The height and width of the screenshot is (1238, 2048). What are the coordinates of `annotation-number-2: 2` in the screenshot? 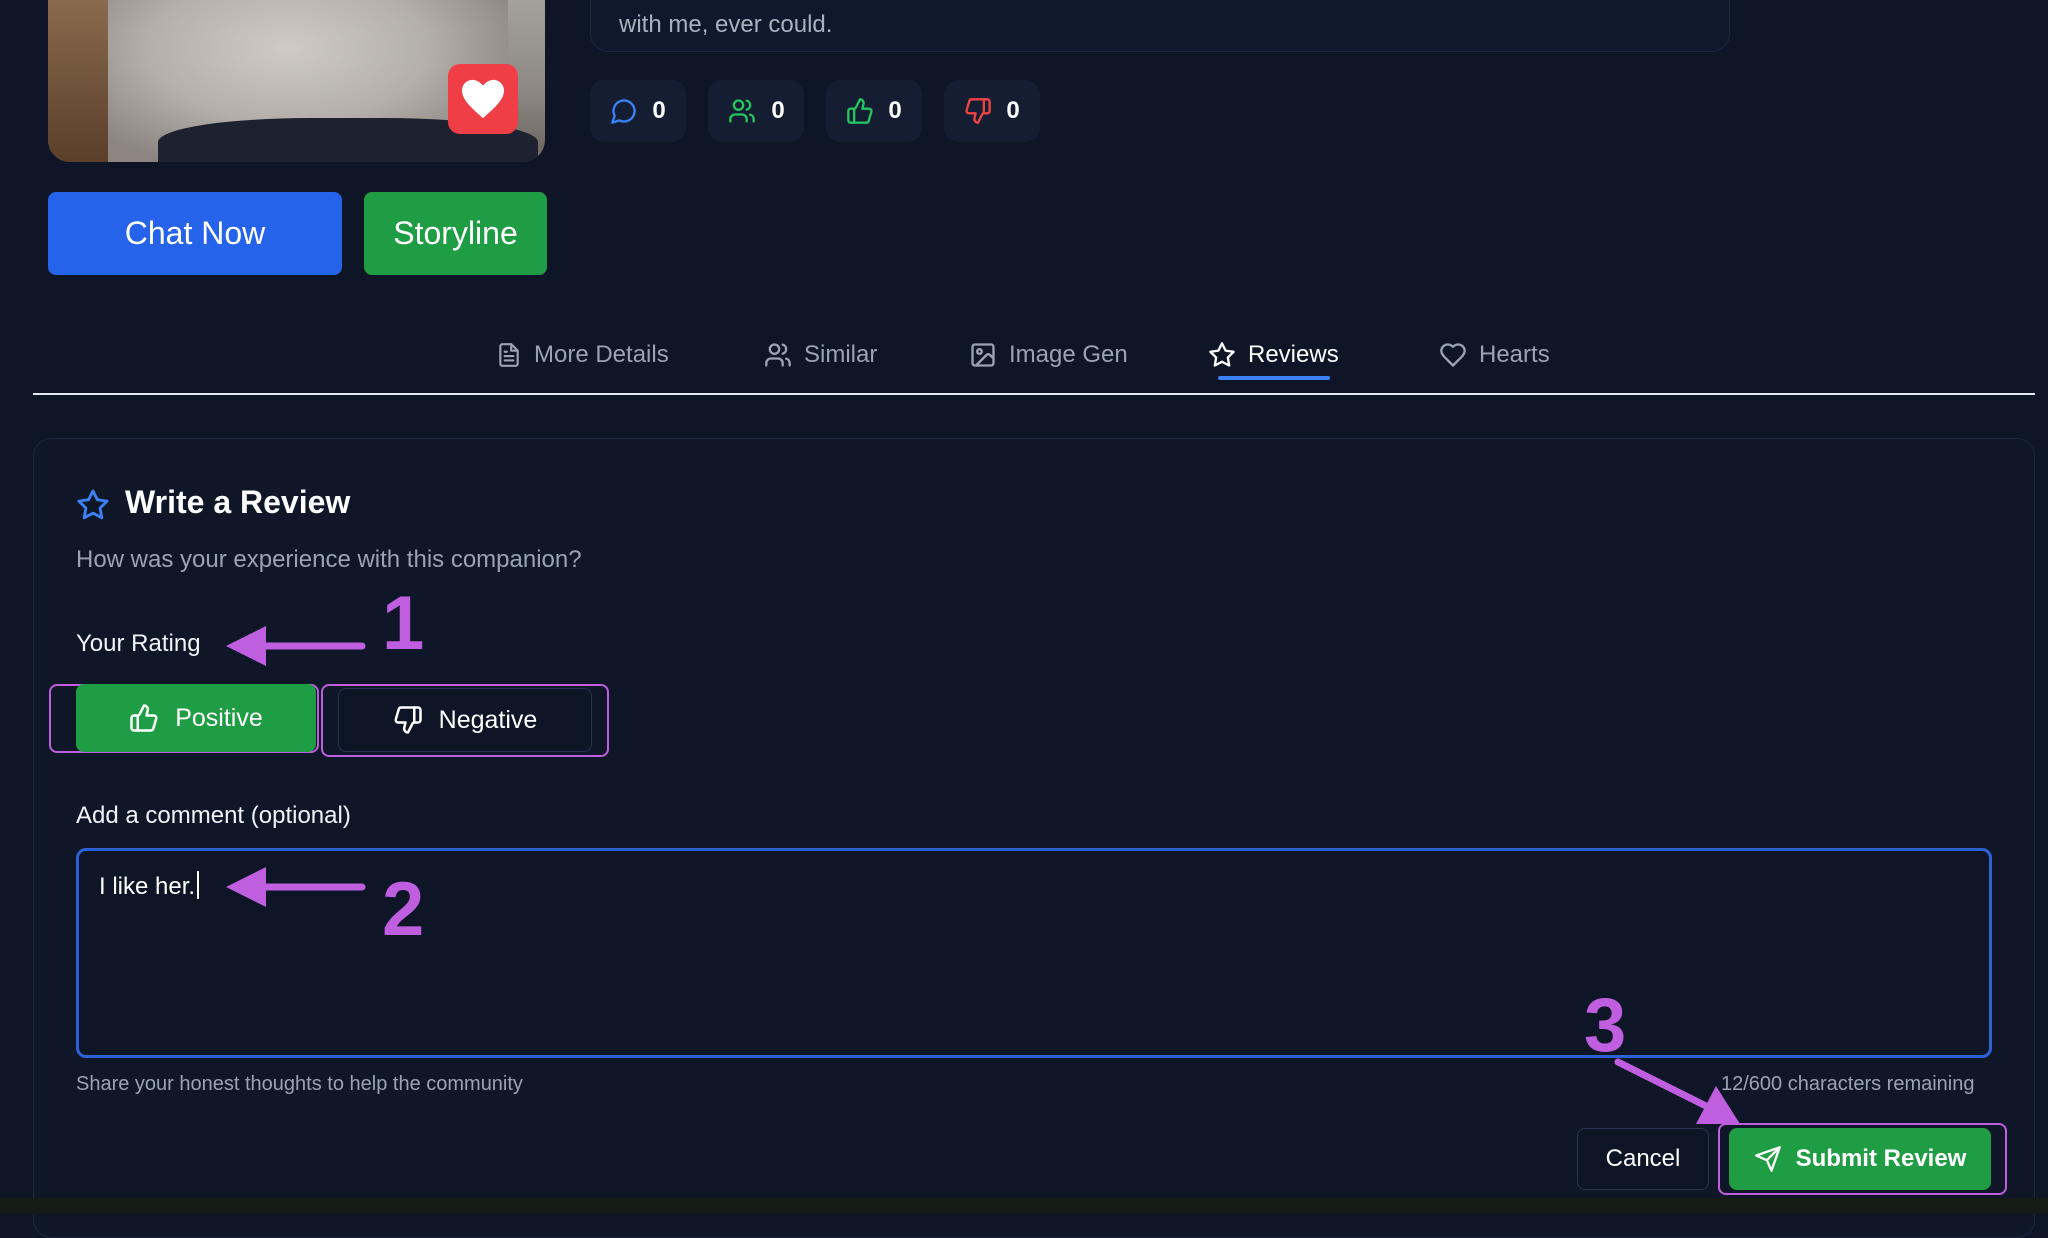 It's located at (403, 909).